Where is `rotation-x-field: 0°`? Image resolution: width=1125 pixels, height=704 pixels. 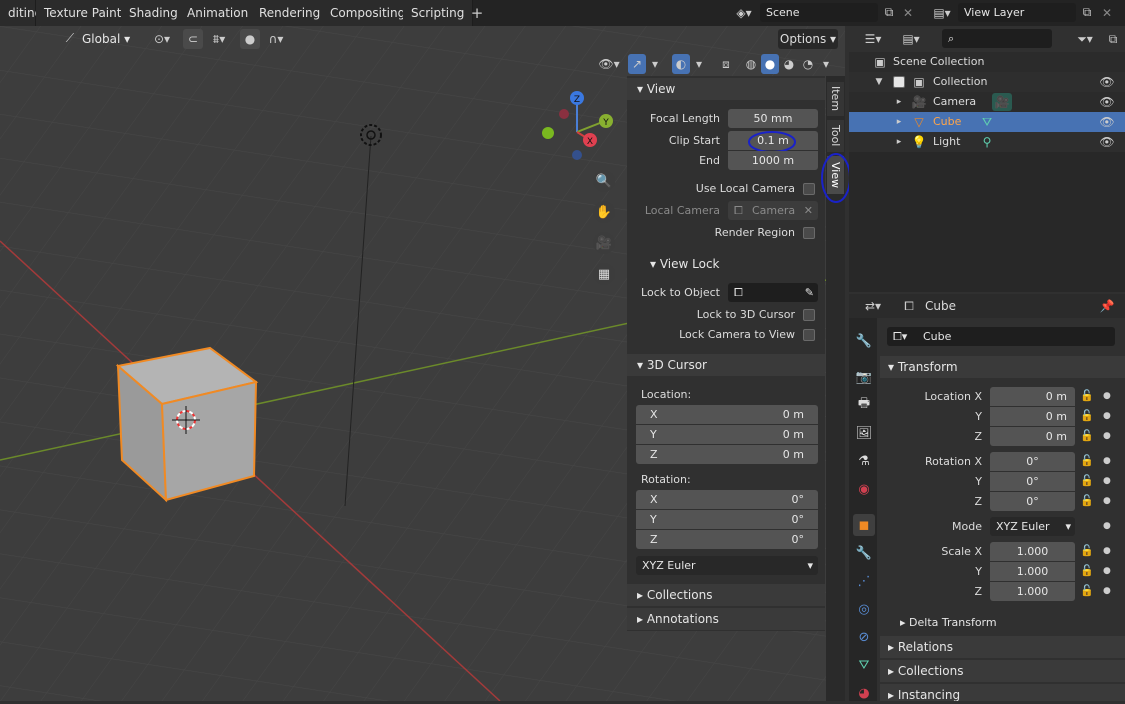 rotation-x-field: 0° is located at coordinates (1032, 461).